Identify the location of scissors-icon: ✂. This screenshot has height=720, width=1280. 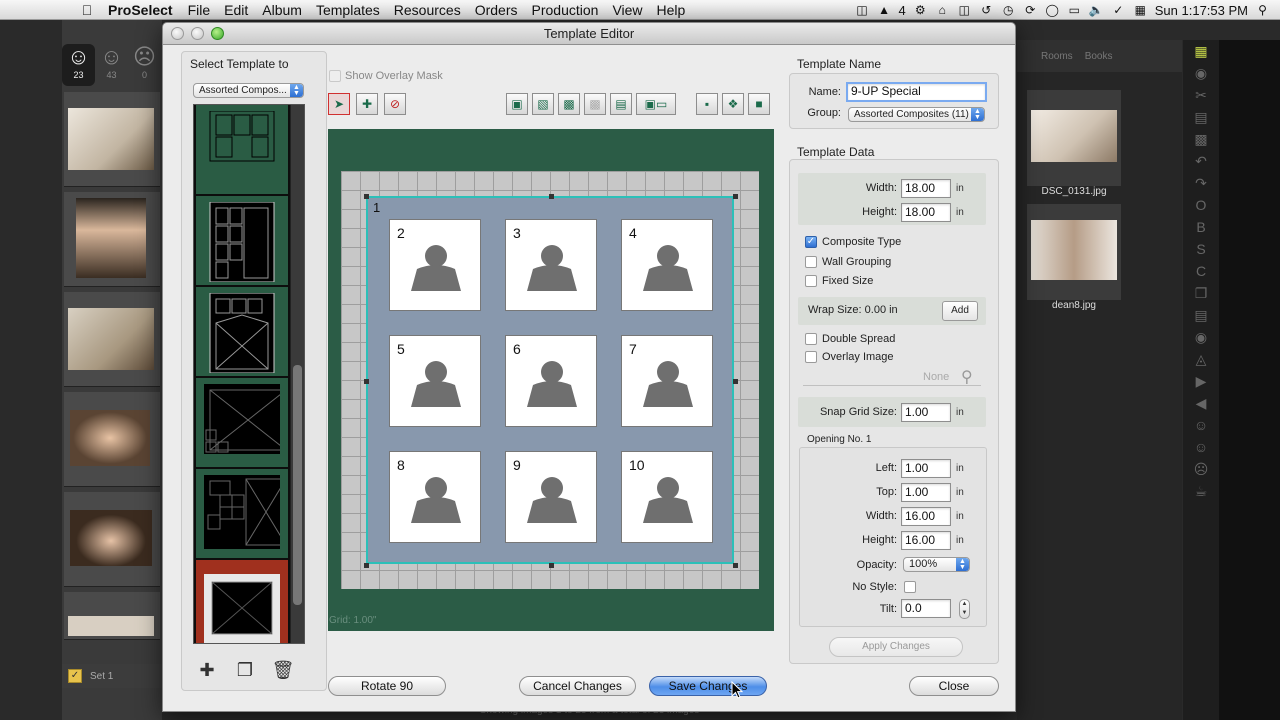
(1201, 95).